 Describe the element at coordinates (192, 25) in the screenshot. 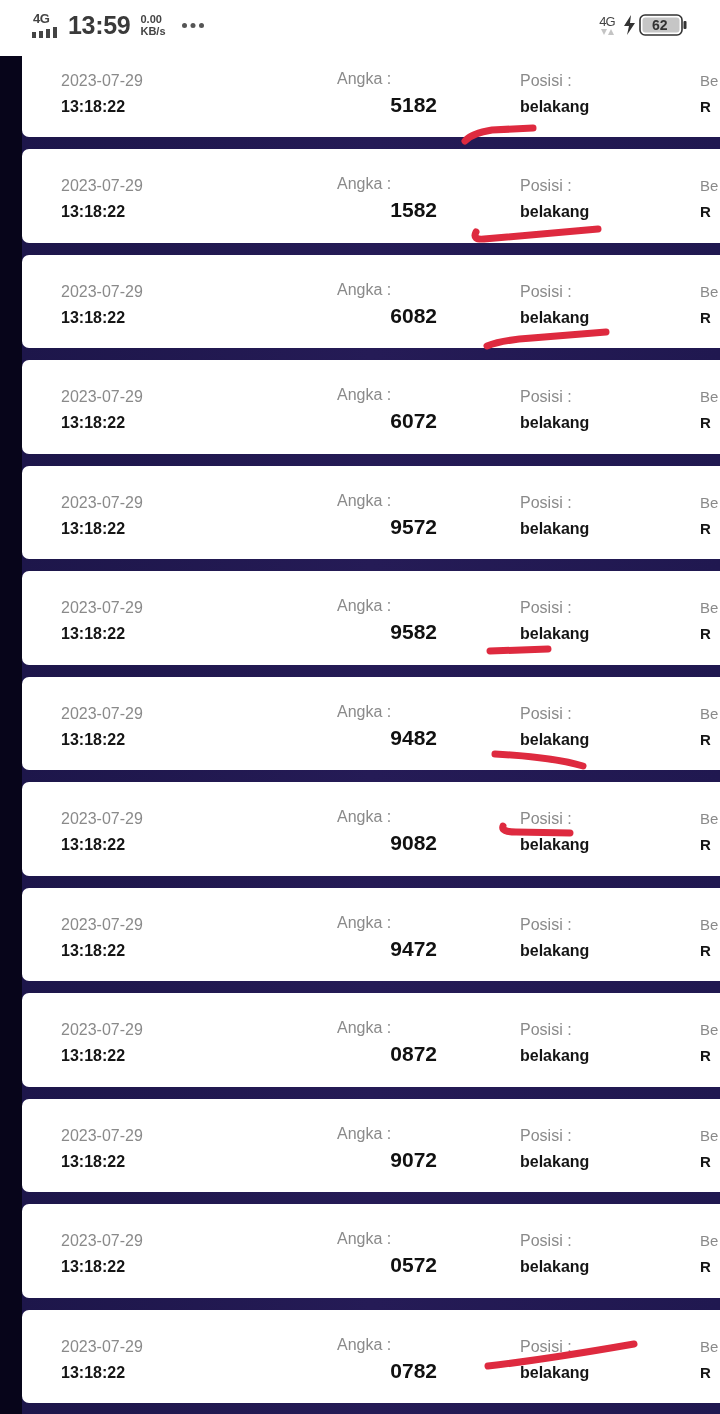

I see `more-icon` at that location.